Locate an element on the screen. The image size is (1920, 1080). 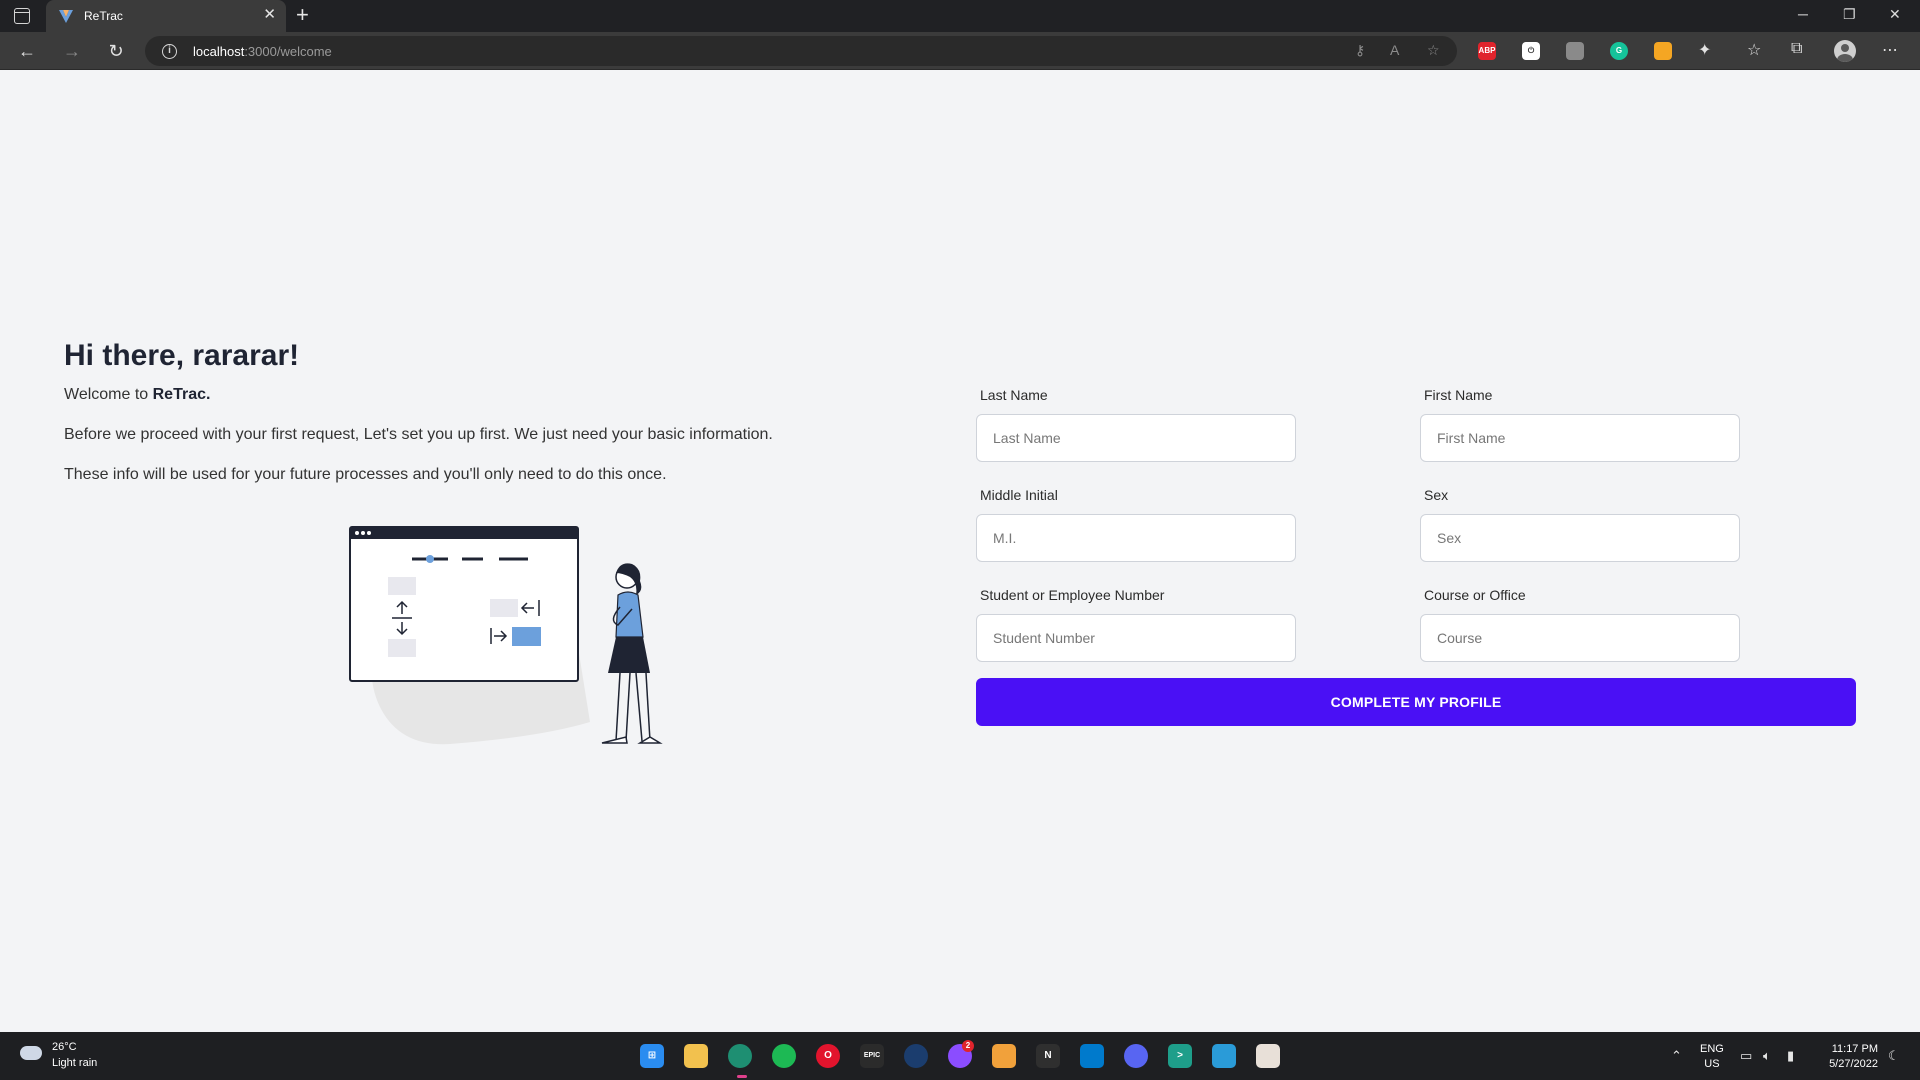
middle-initial-label: Middle Initial is located at coordinates (1019, 495).